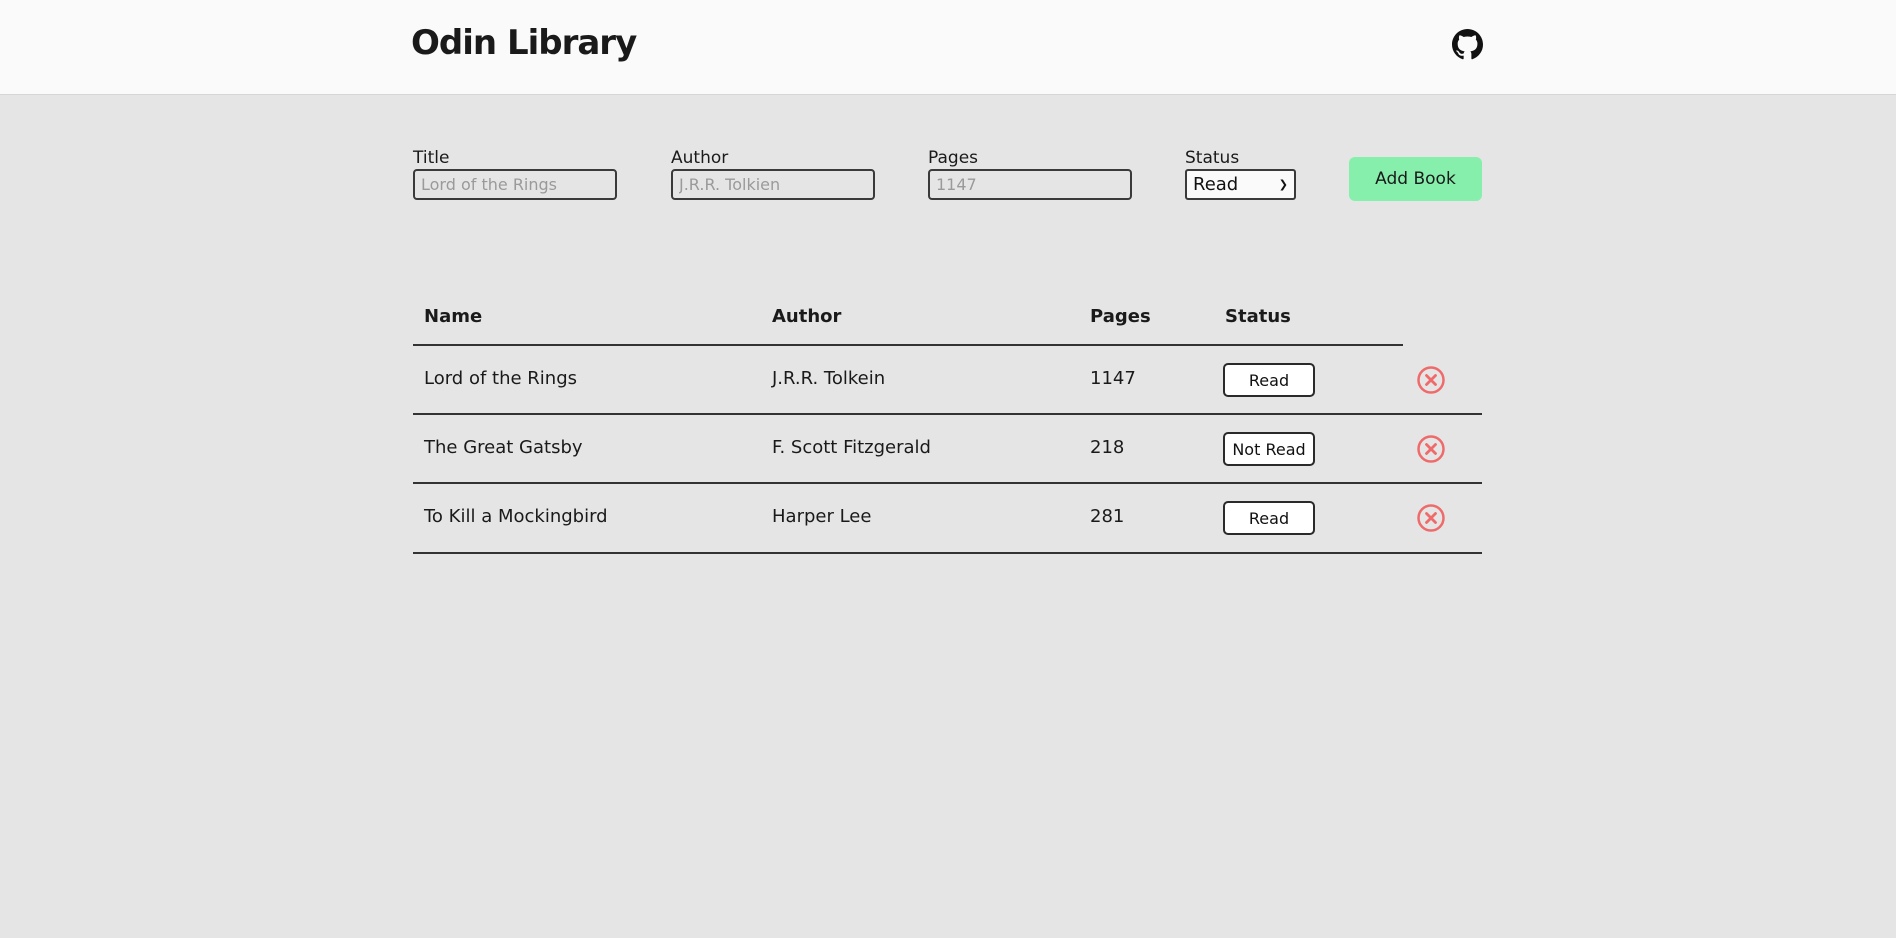 Image resolution: width=1896 pixels, height=938 pixels. I want to click on column-header-name: Name, so click(453, 316).